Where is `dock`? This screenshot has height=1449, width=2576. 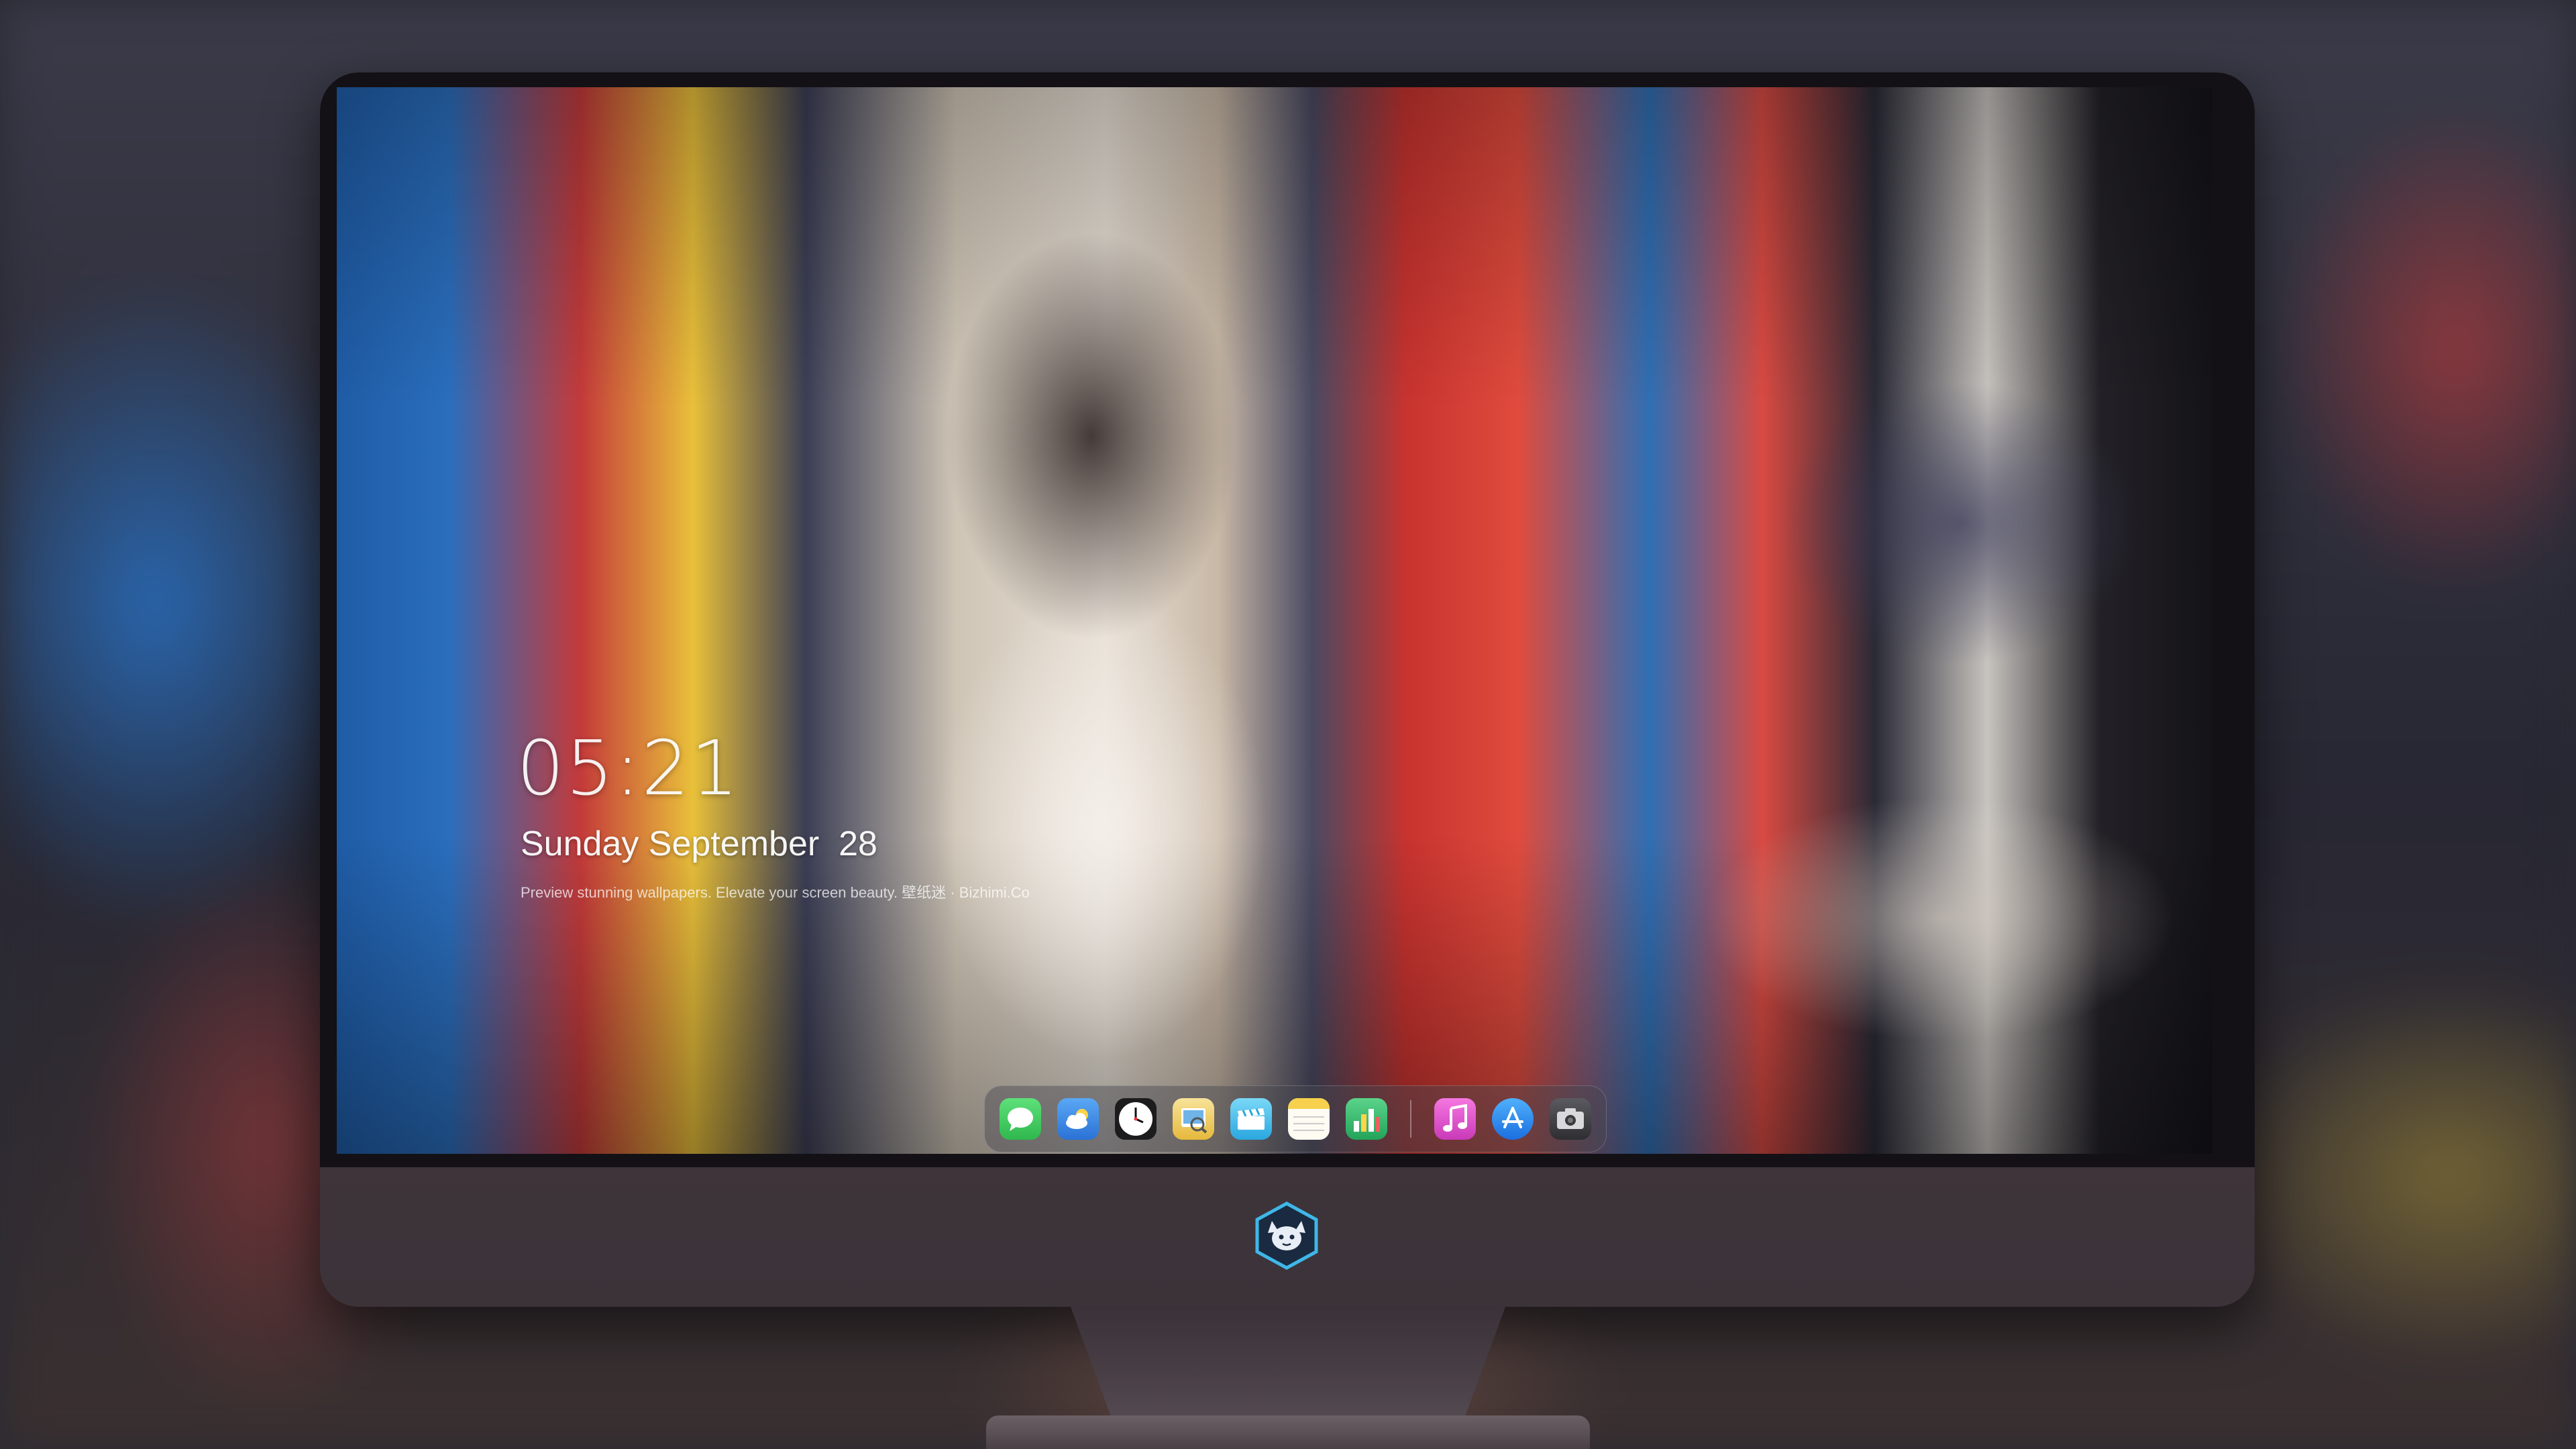
dock is located at coordinates (1295, 1118).